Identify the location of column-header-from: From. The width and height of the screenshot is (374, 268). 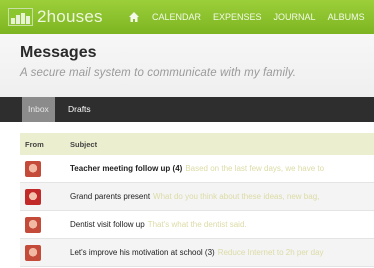
(34, 144).